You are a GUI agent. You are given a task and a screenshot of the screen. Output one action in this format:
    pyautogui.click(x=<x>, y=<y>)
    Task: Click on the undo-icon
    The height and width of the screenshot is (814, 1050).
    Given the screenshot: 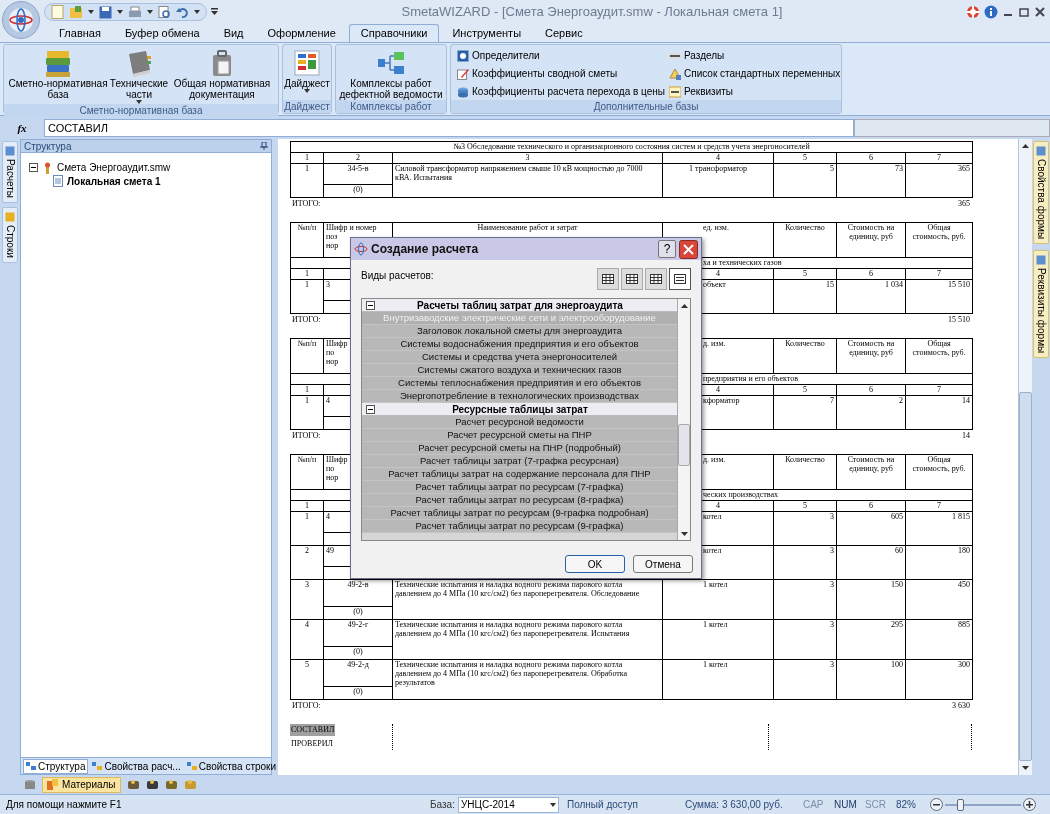 What is the action you would take?
    pyautogui.click(x=182, y=12)
    